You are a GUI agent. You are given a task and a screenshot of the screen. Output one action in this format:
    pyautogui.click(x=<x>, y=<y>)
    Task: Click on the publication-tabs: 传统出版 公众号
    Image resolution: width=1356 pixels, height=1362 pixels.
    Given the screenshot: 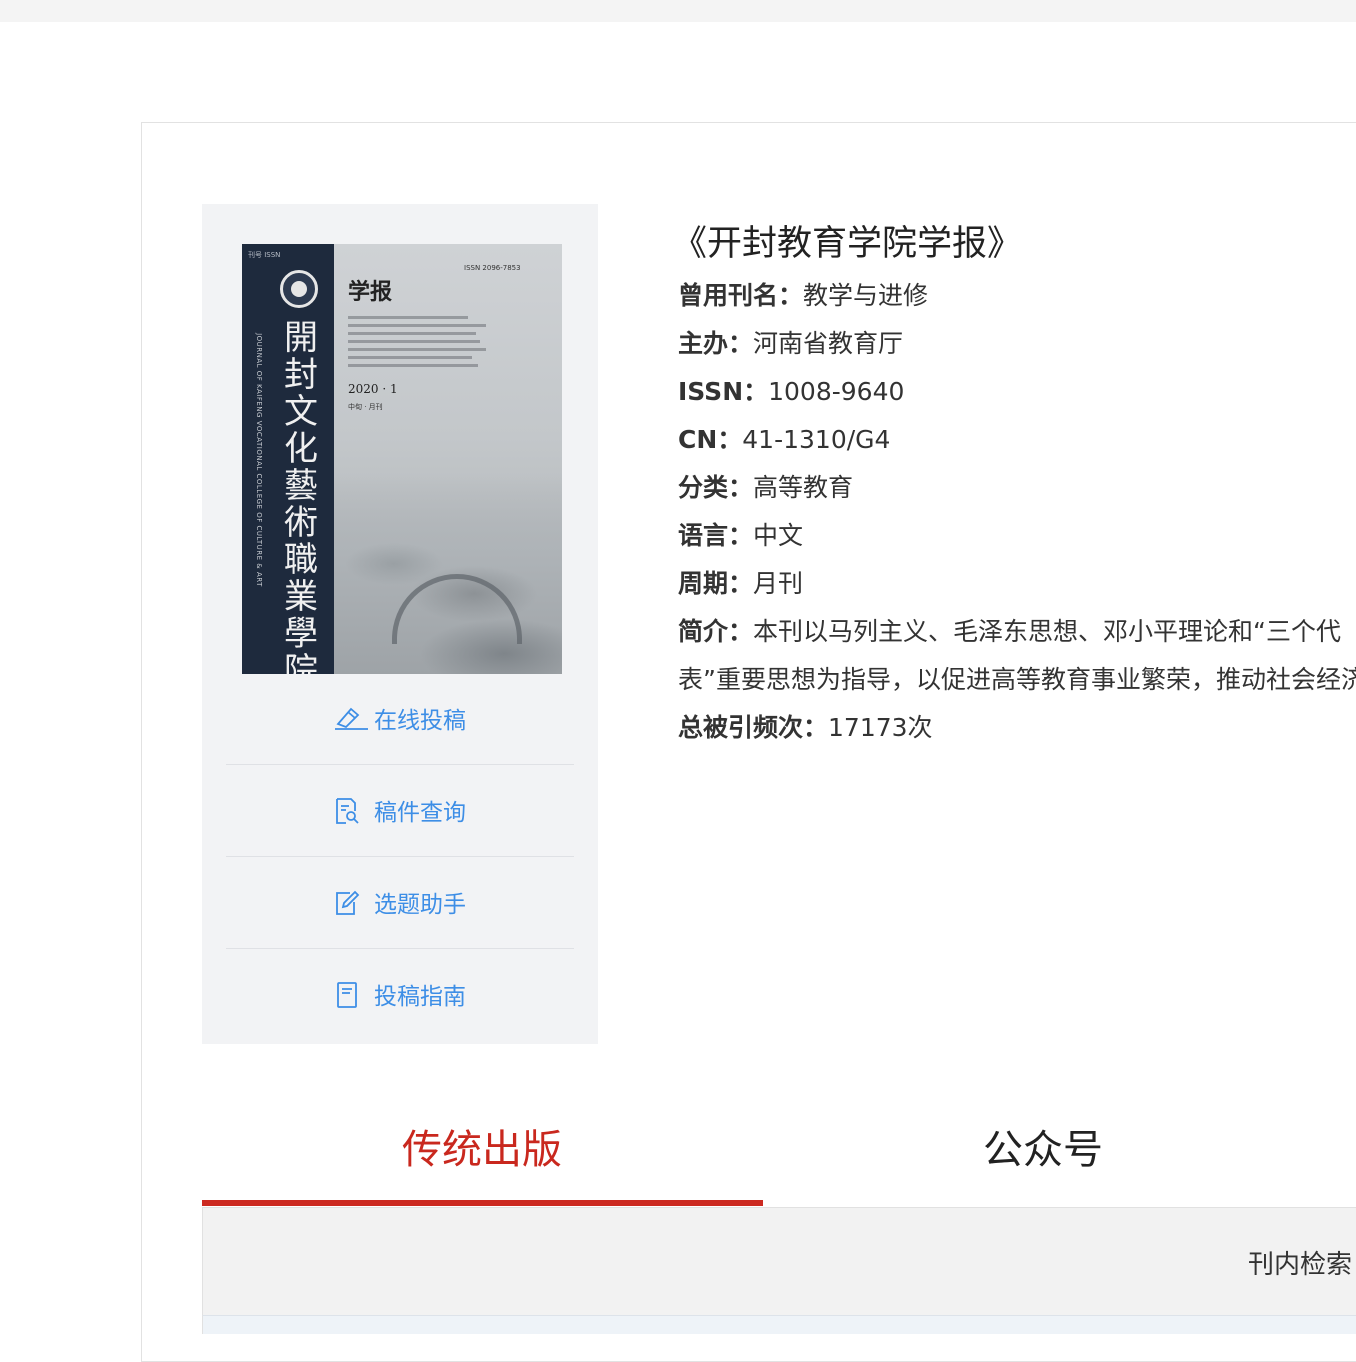 What is the action you would take?
    pyautogui.click(x=779, y=1149)
    